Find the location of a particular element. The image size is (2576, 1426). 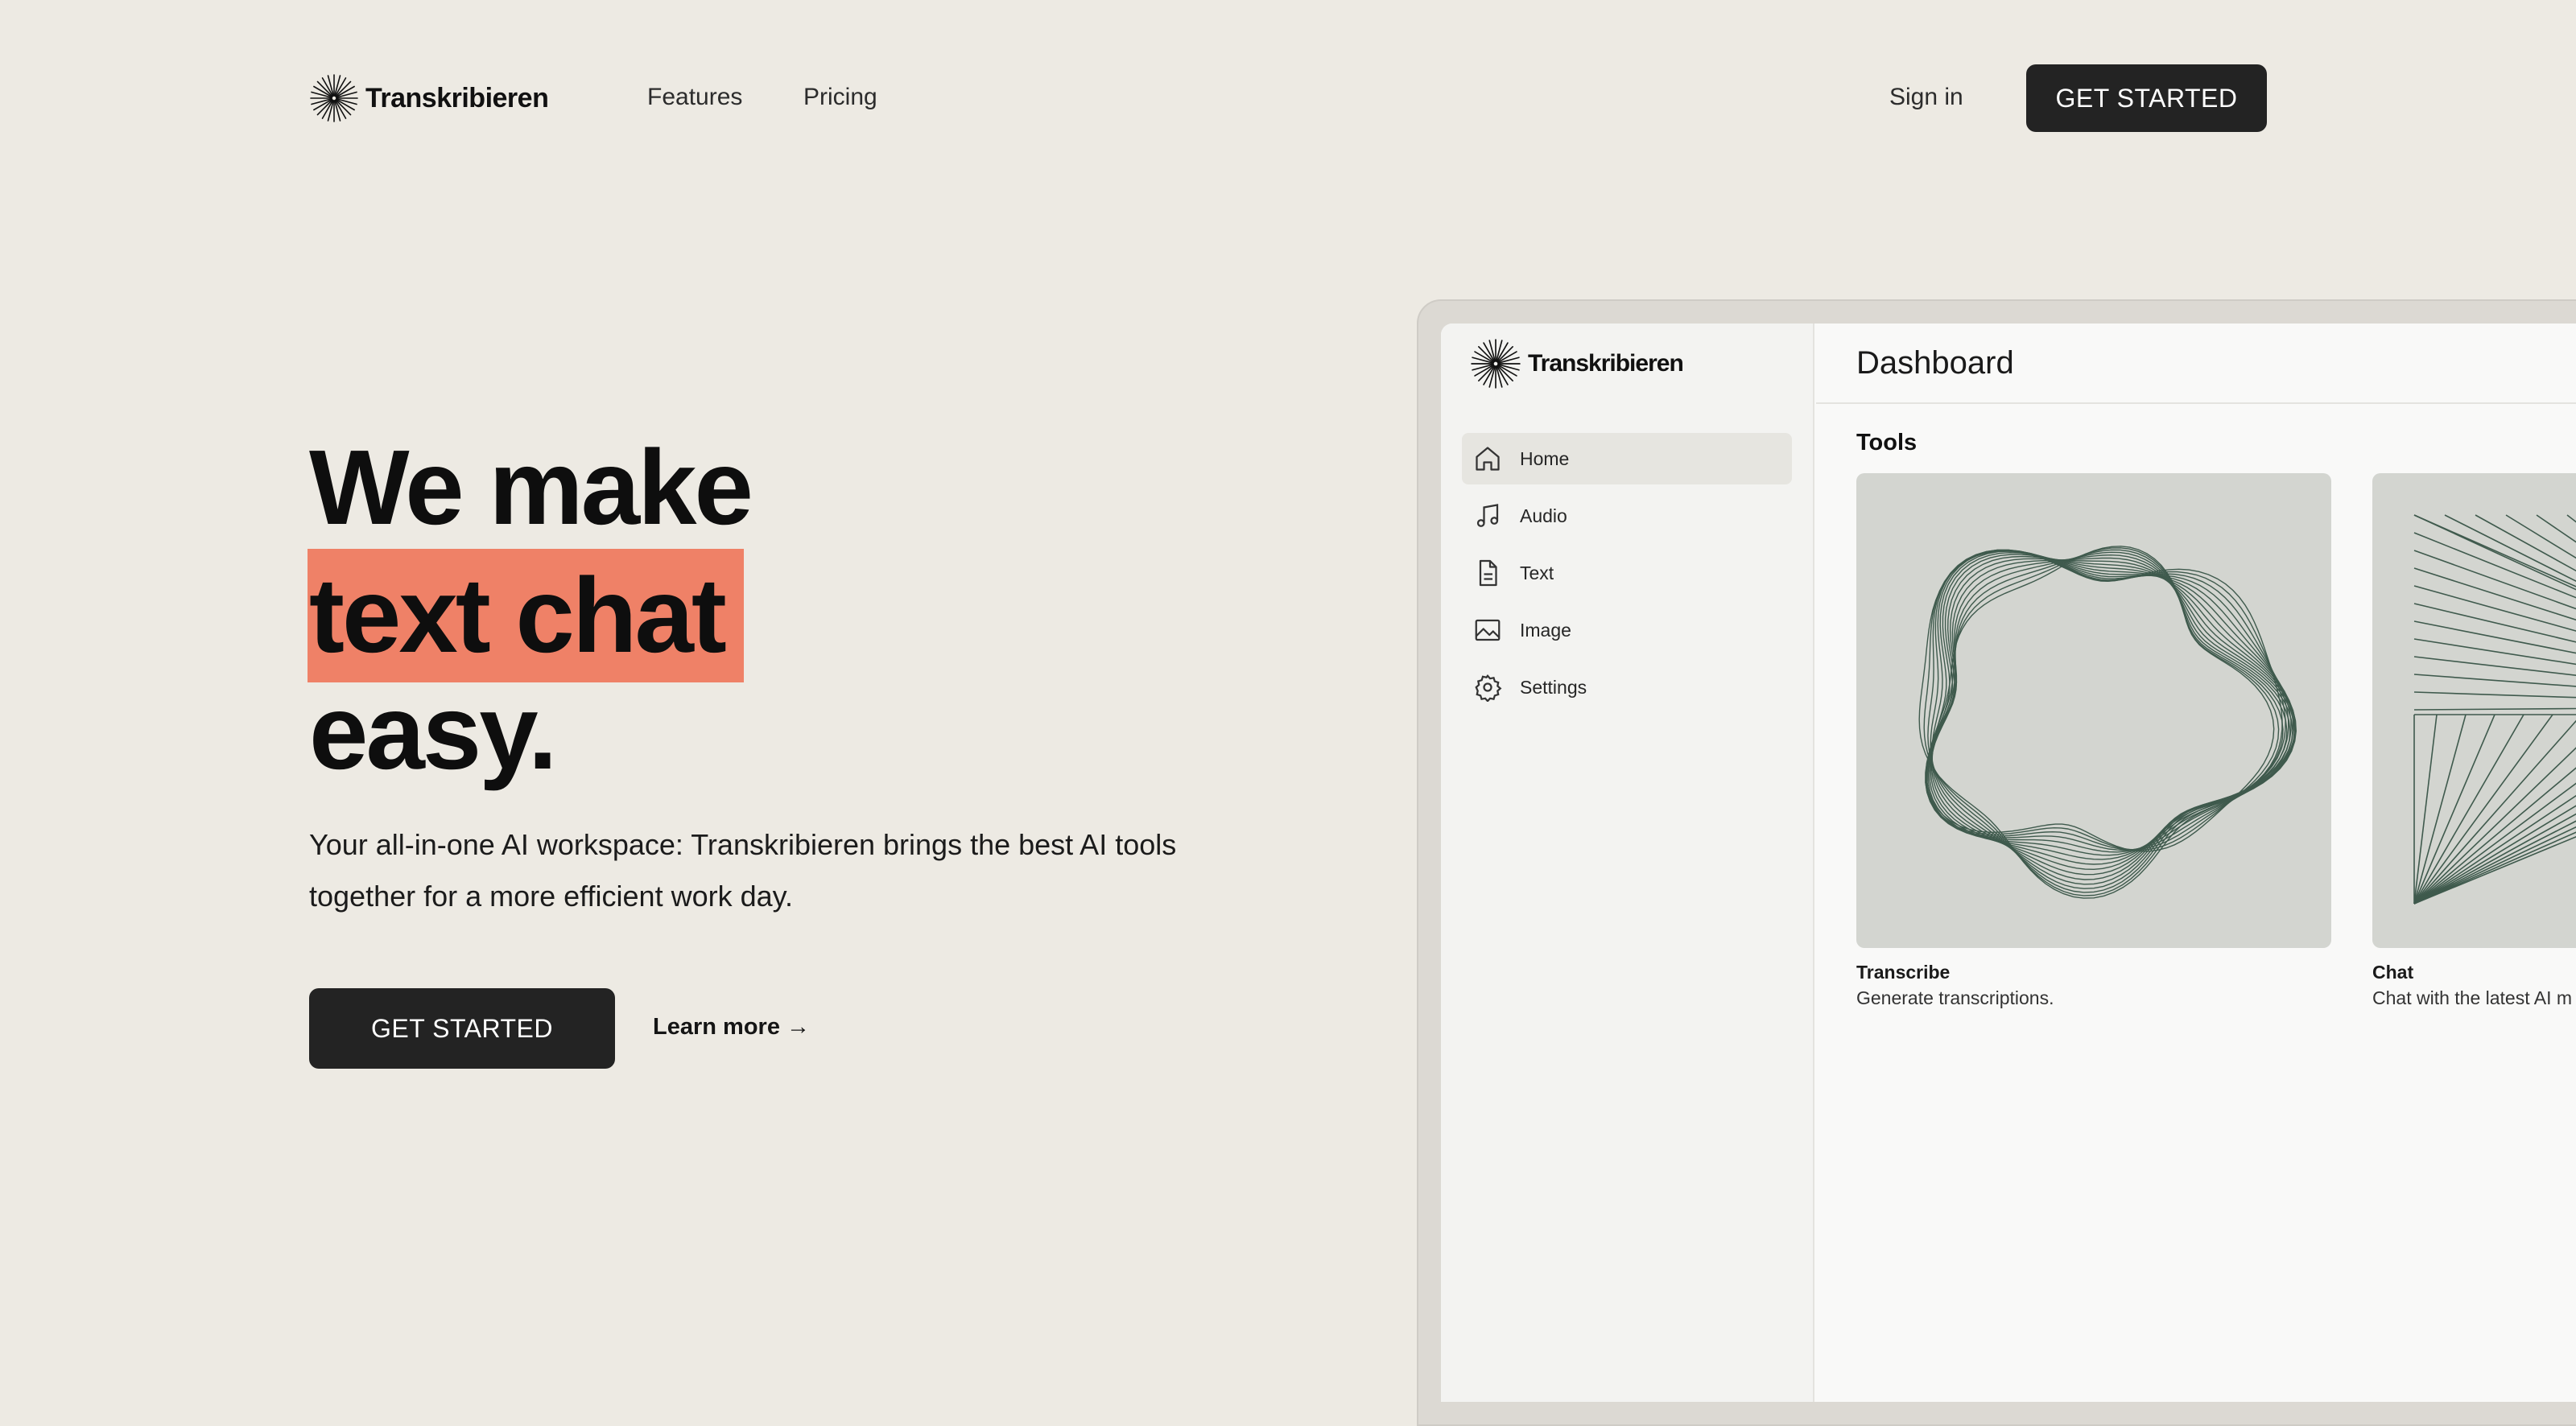

sidebar-item-image: Image is located at coordinates (1627, 630).